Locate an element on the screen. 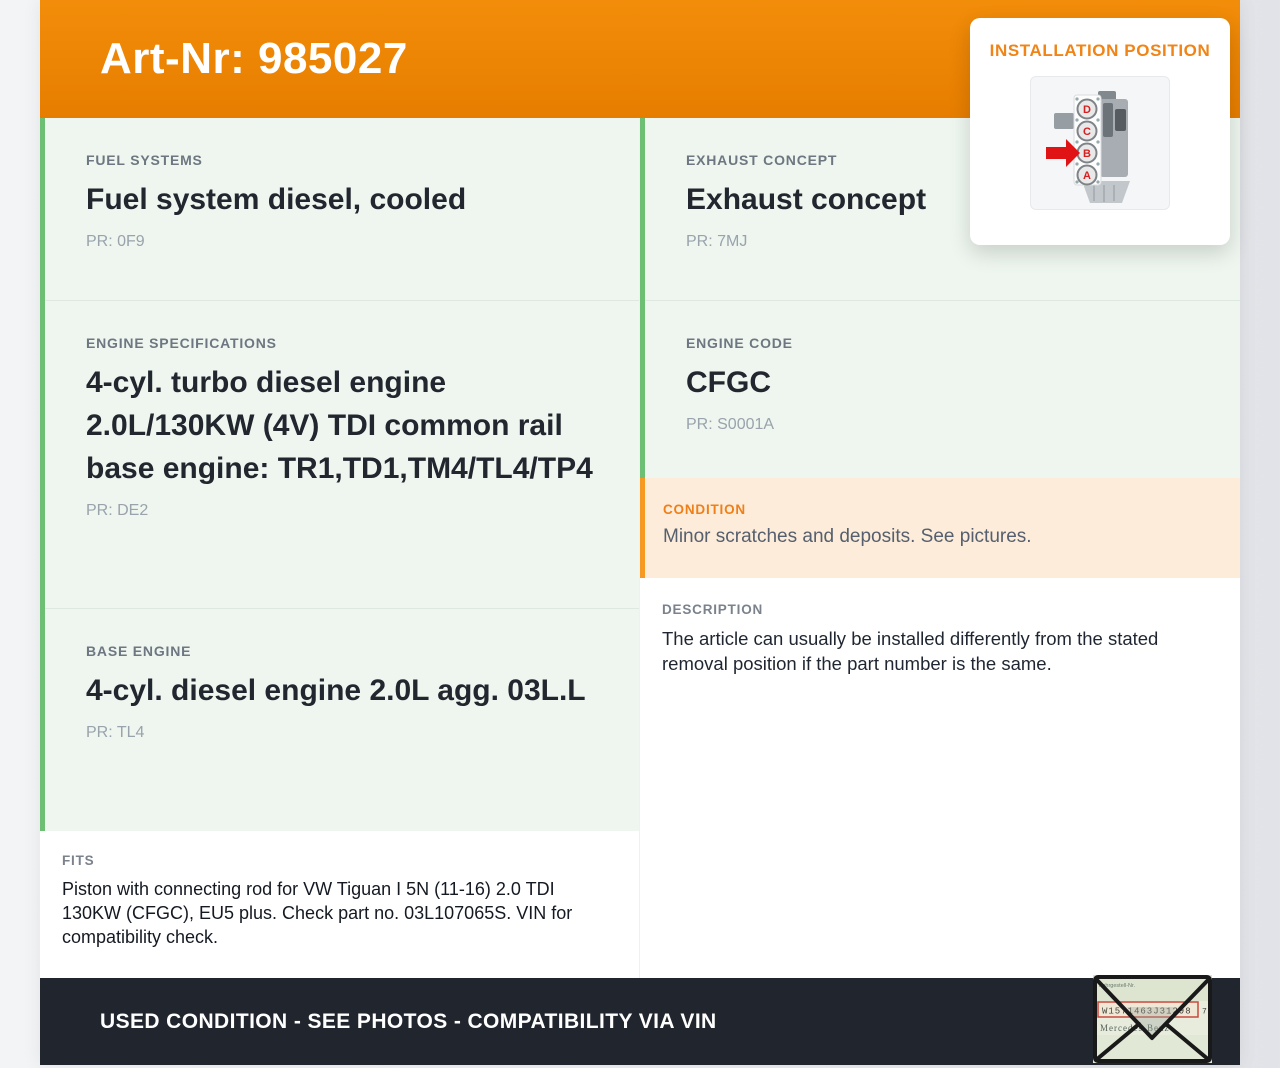 The width and height of the screenshot is (1280, 1068). section-title: 4-cyl. diesel engine 2.0L agg. 03L.L is located at coordinates (336, 690).